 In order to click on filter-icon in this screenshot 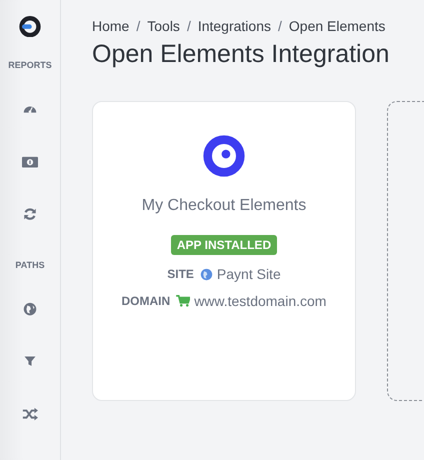, I will do `click(30, 361)`.